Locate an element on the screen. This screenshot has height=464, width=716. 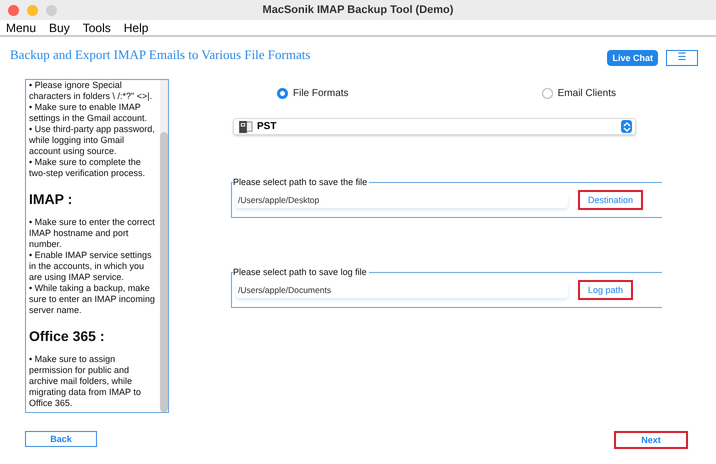
help-text: • Please ignore Special characters in folders \ /:*?" <>|. is located at coordinates (91, 91).